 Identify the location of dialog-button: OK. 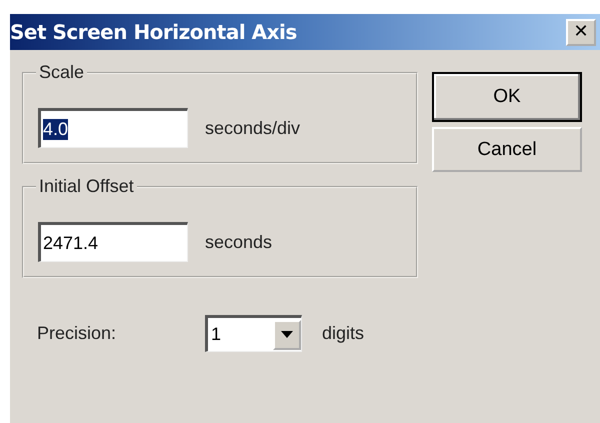
(507, 97).